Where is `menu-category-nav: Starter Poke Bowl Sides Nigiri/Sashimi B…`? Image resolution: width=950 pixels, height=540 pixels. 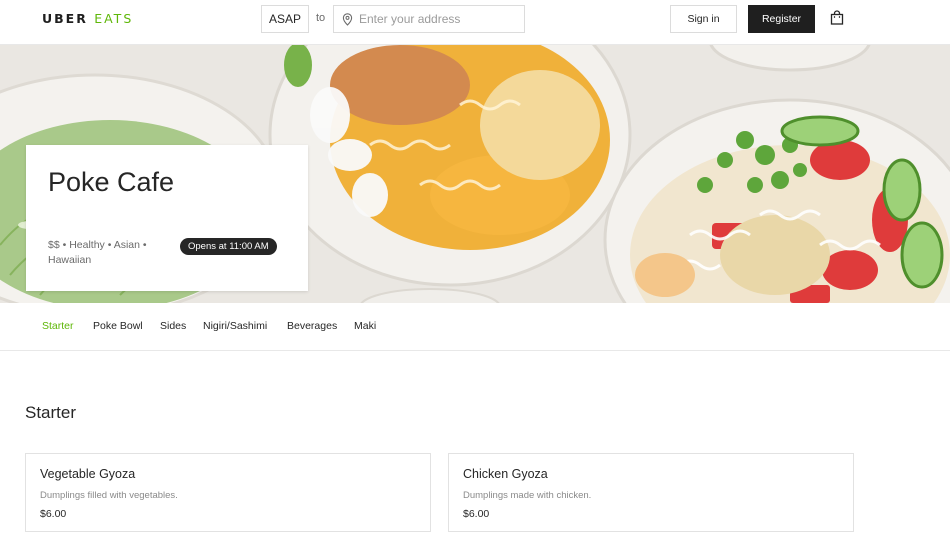 menu-category-nav: Starter Poke Bowl Sides Nigiri/Sashimi B… is located at coordinates (475, 327).